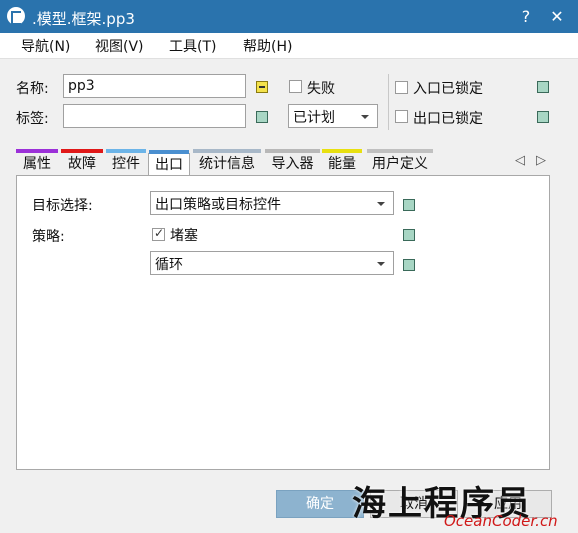  I want to click on blocked-inherit-toggle, so click(409, 235).